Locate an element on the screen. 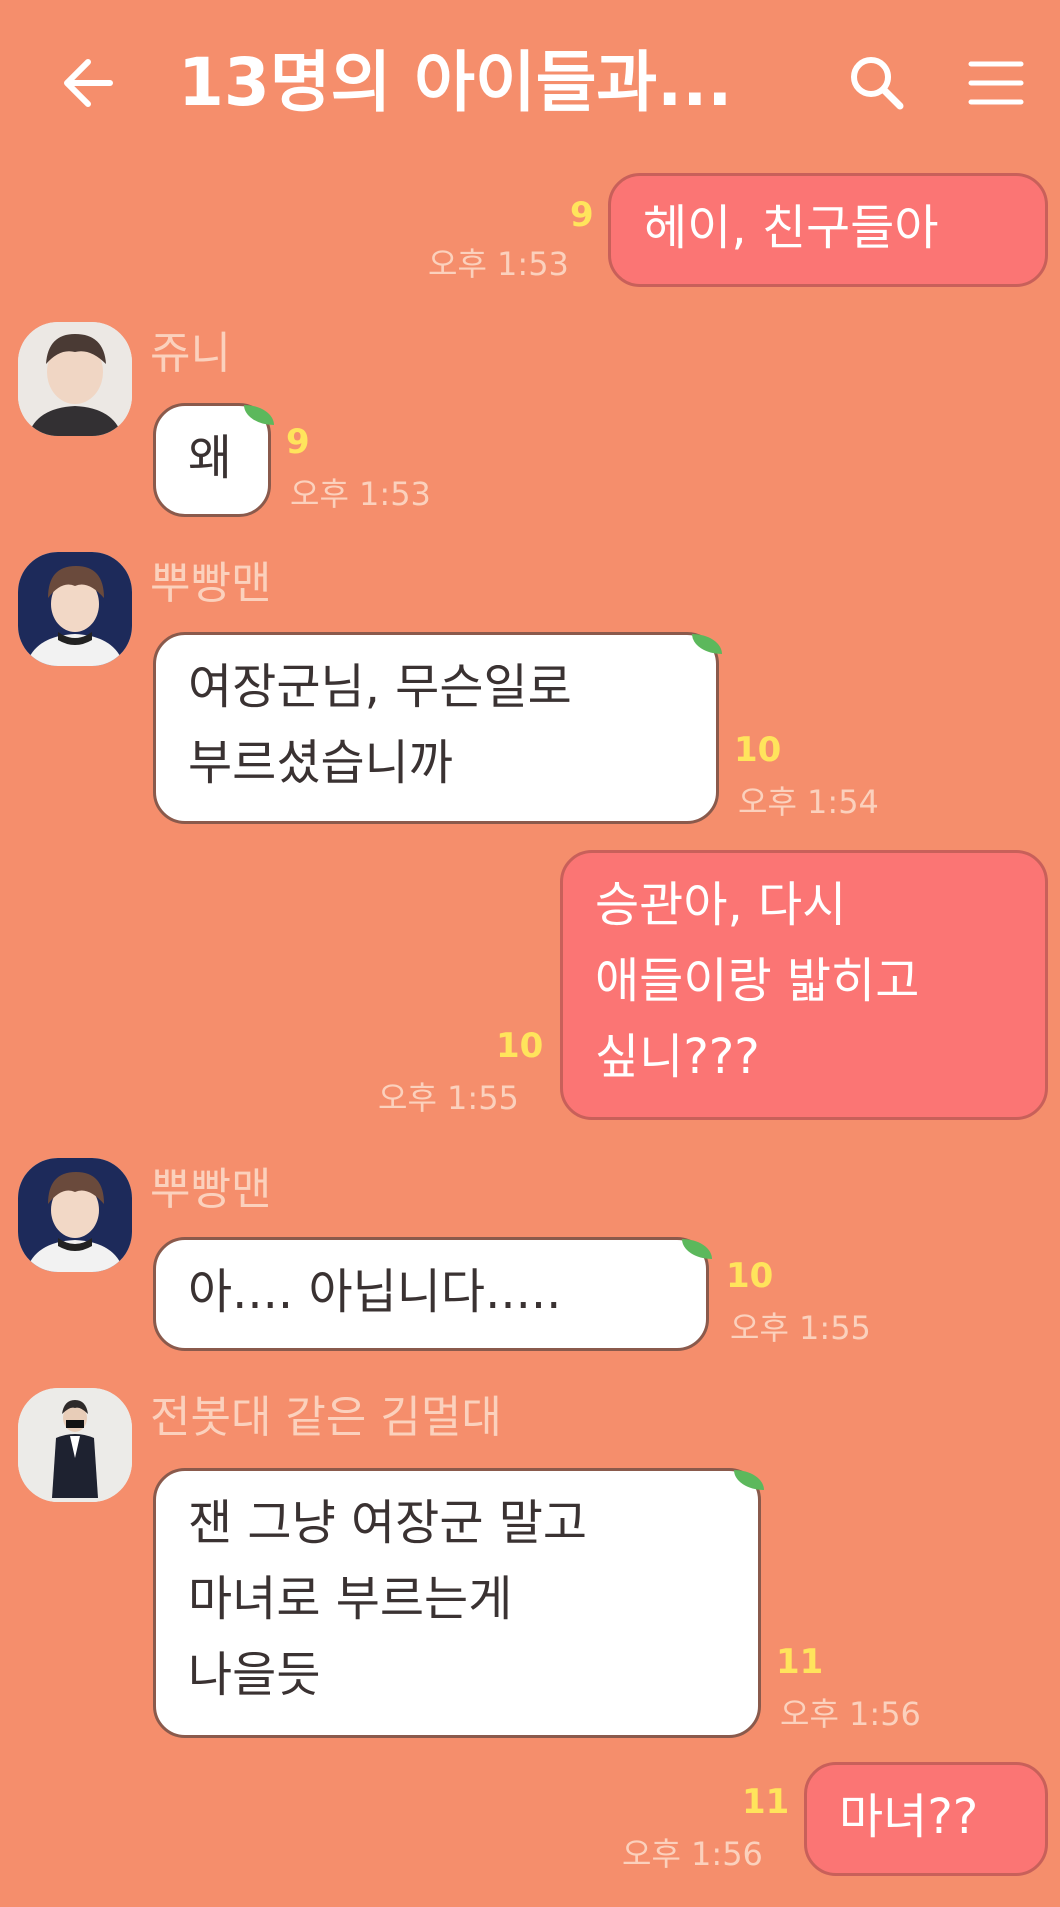  message-text-line: 나을듯 is located at coordinates (254, 1675).